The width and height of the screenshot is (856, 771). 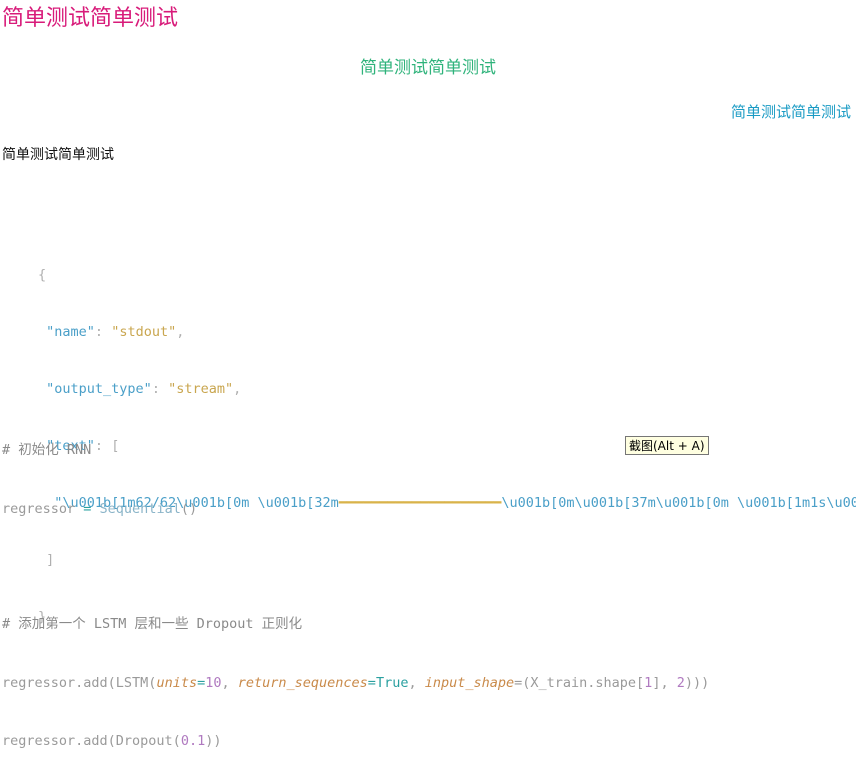 What do you see at coordinates (429, 510) in the screenshot?
I see `code-line: regressor = Sequential()` at bounding box center [429, 510].